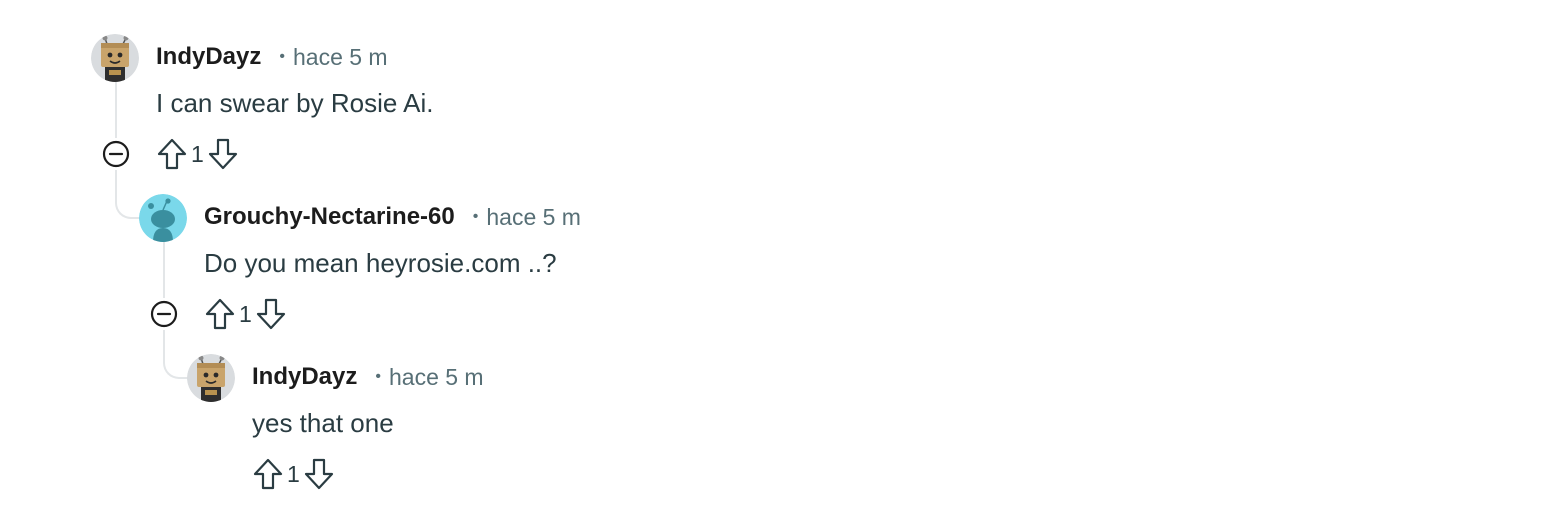 The width and height of the screenshot is (1544, 514). What do you see at coordinates (295, 103) in the screenshot?
I see `comment-body: I can swear by Rosie Ai.` at bounding box center [295, 103].